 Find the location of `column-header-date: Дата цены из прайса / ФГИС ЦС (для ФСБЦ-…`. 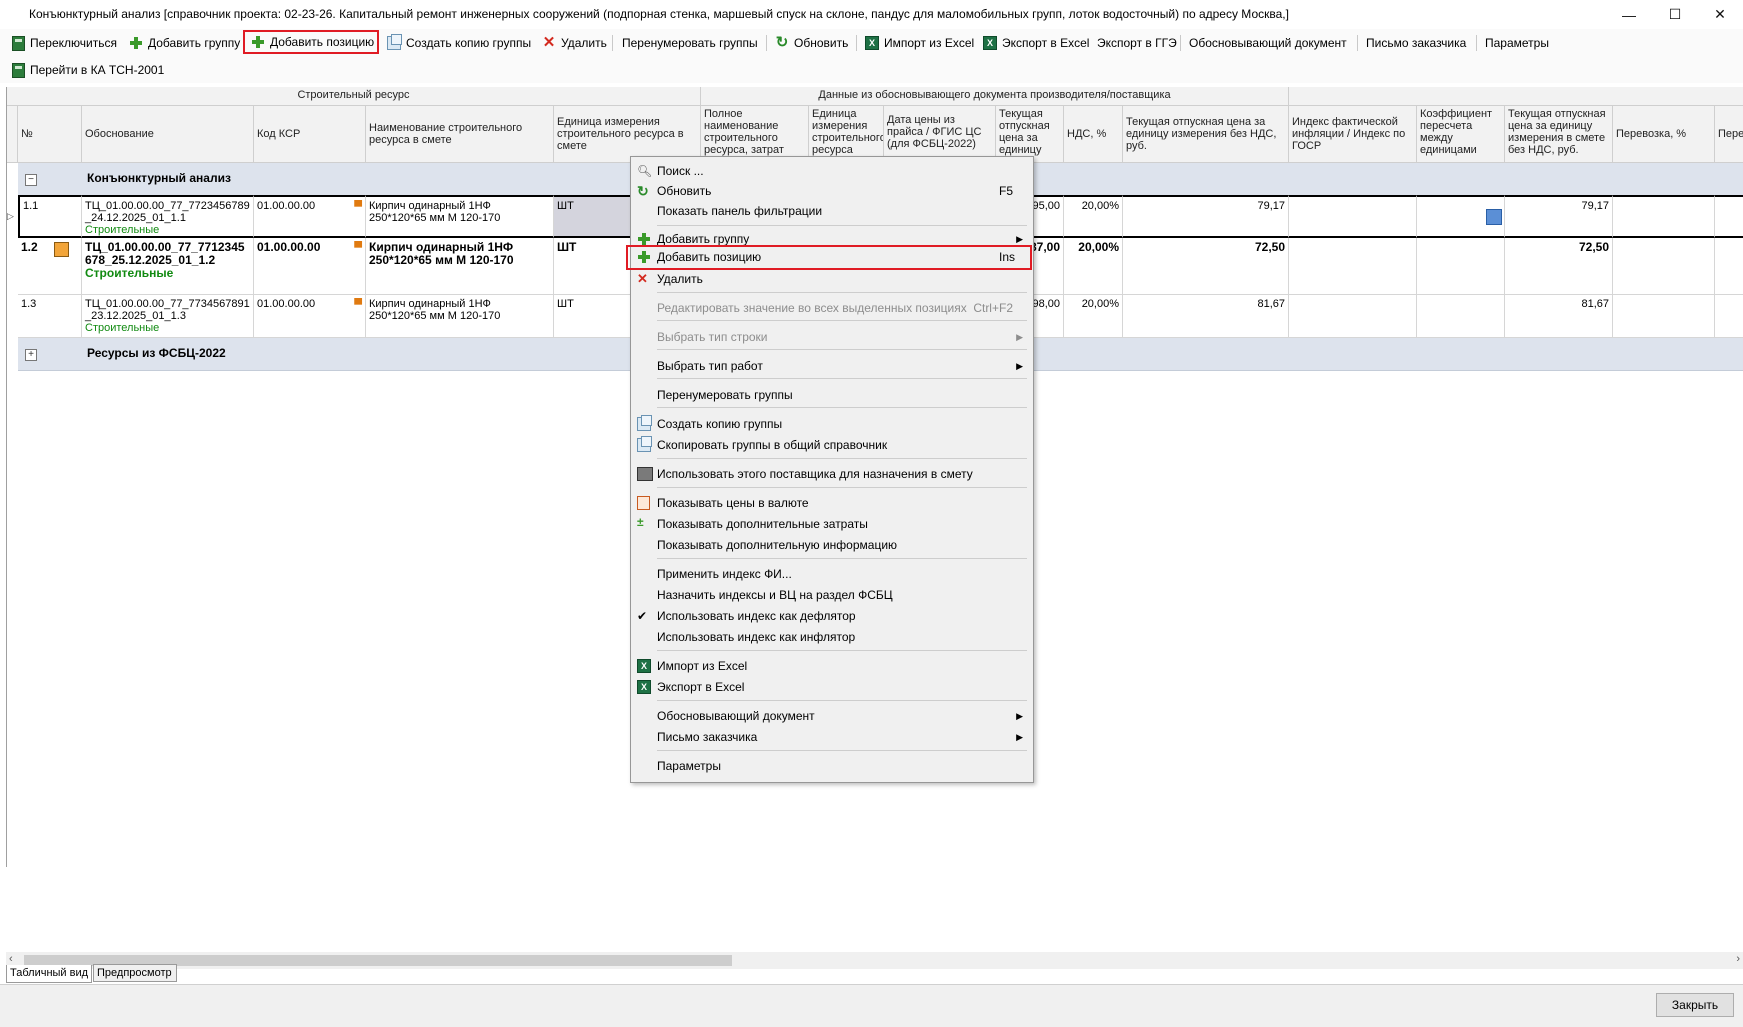

column-header-date: Дата цены из прайса / ФГИС ЦС (для ФСБЦ-… is located at coordinates (940, 134).